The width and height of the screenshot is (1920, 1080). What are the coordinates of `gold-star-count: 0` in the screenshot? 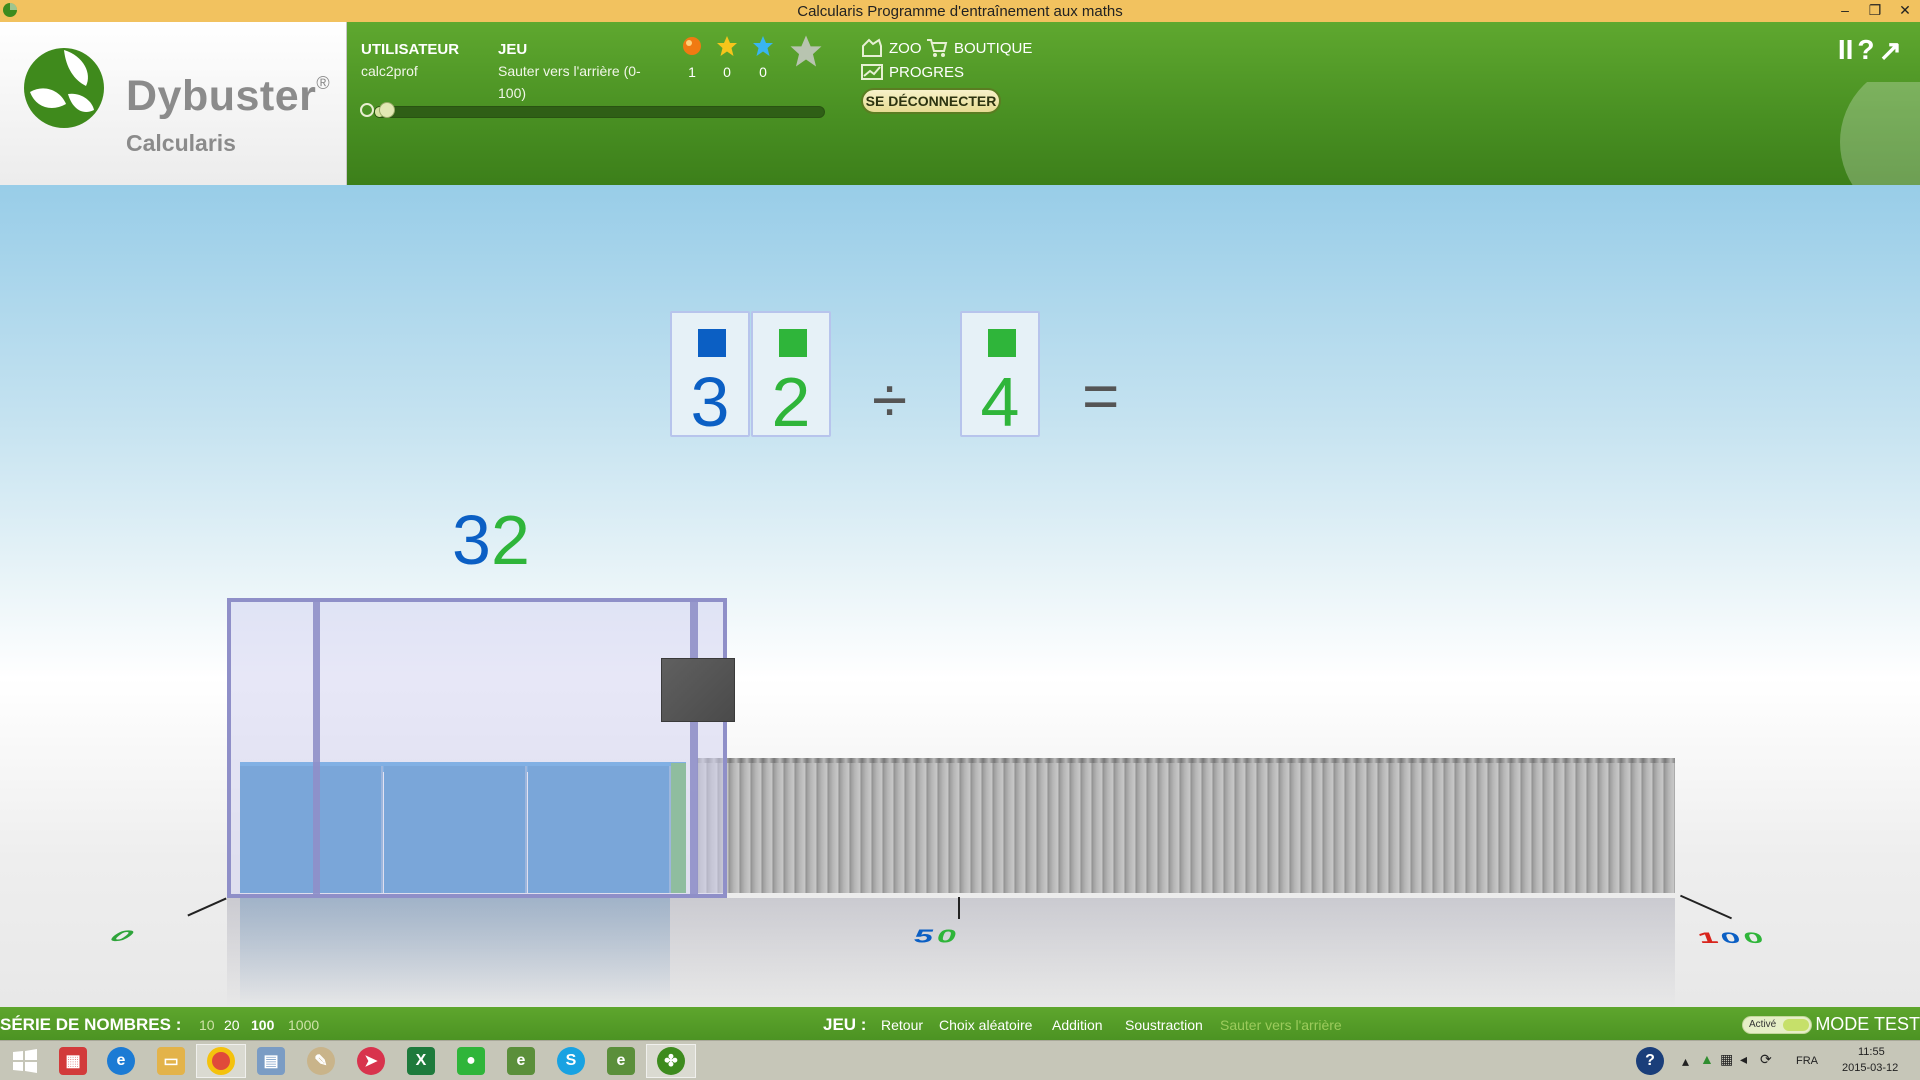 It's located at (727, 72).